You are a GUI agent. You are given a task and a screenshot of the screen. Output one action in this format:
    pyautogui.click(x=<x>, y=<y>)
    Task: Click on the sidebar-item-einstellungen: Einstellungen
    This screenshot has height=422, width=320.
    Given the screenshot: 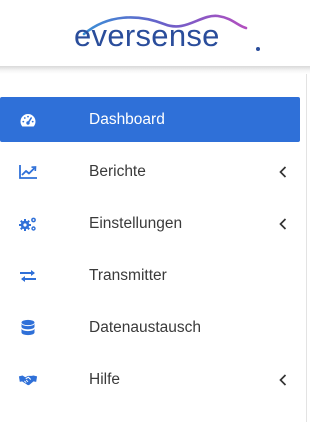 What is the action you would take?
    pyautogui.click(x=150, y=223)
    